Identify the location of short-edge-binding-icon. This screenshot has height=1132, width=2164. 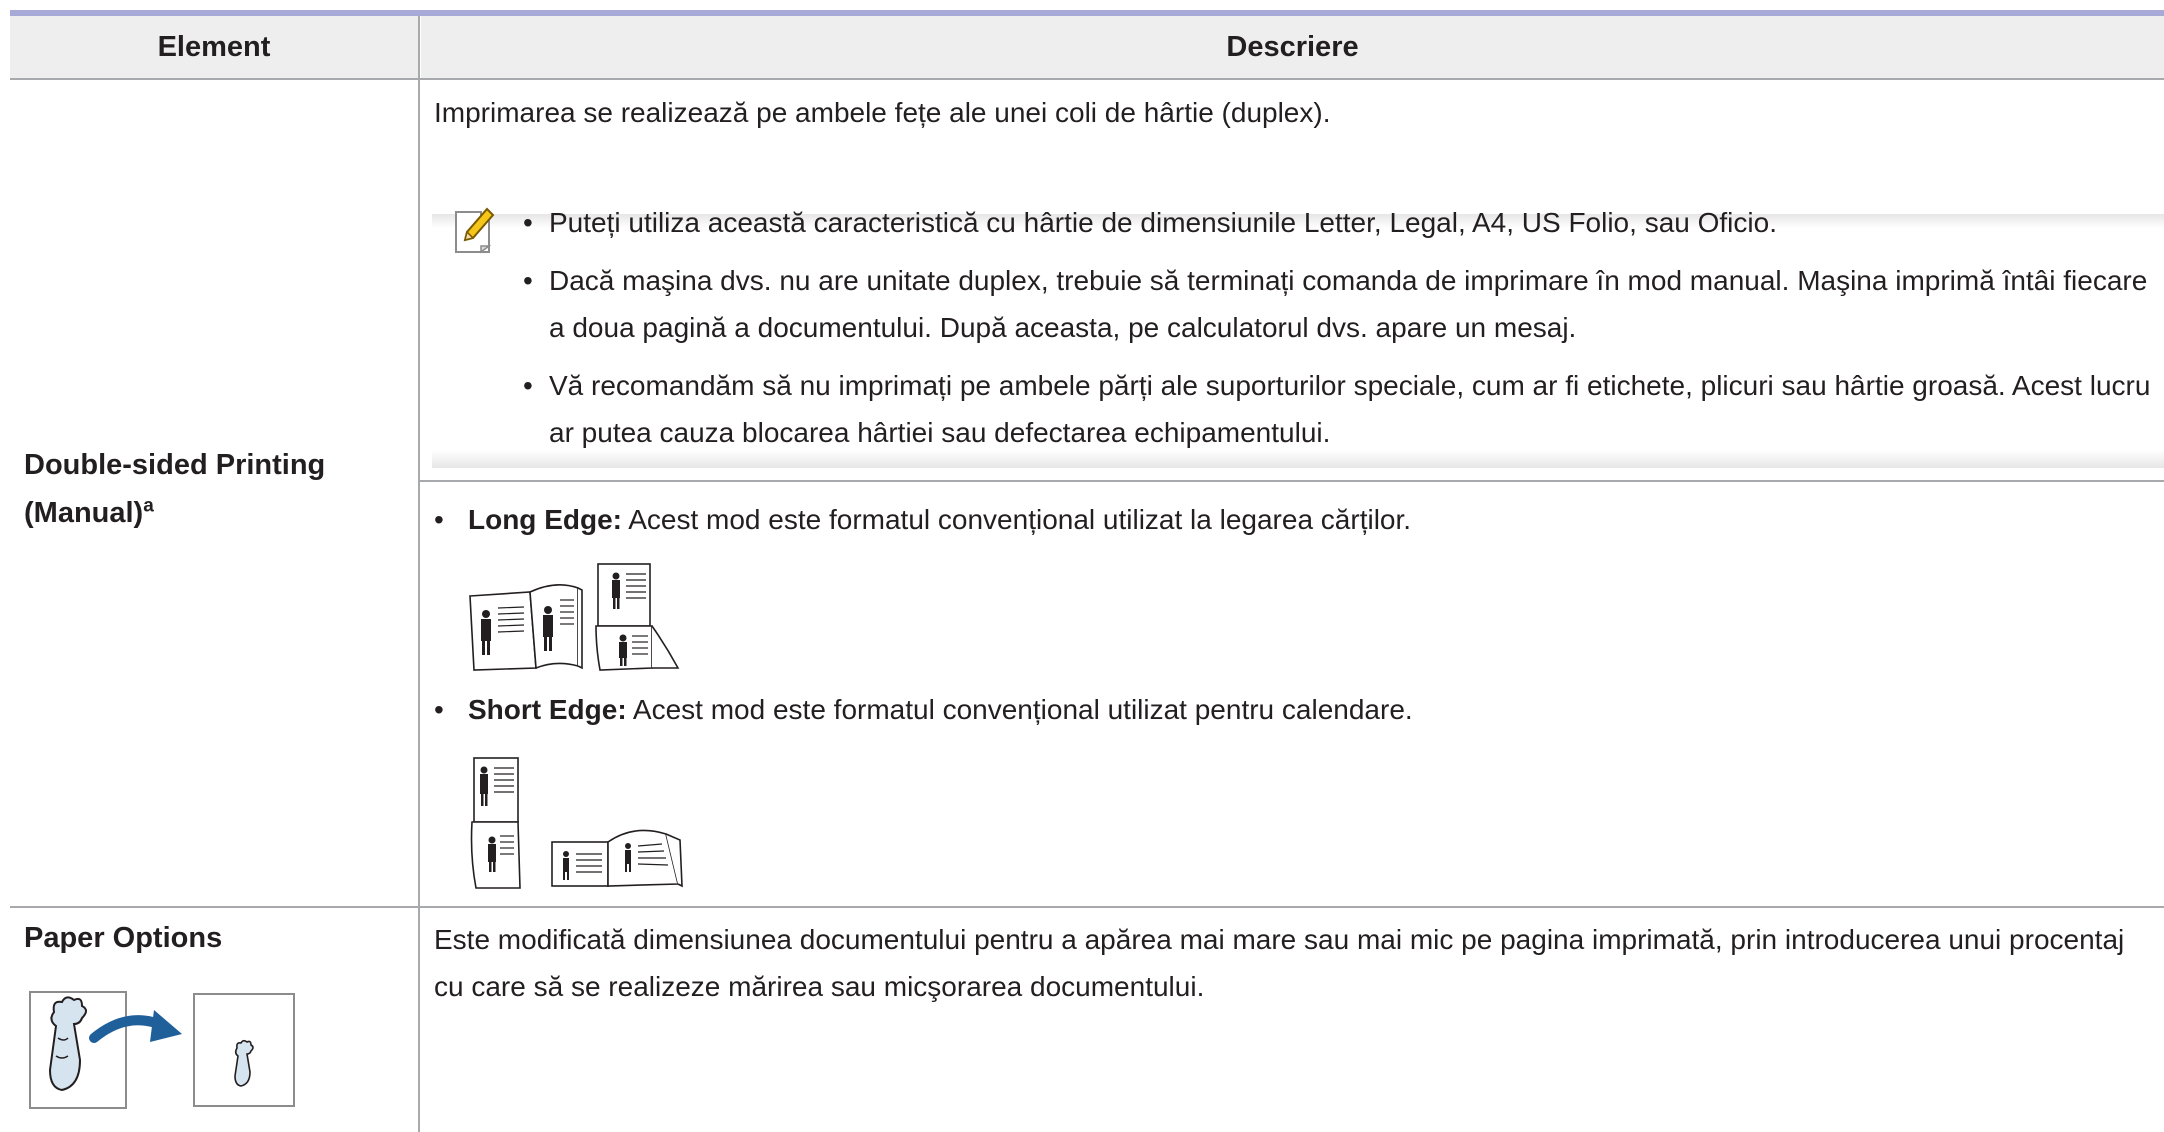
(576, 823).